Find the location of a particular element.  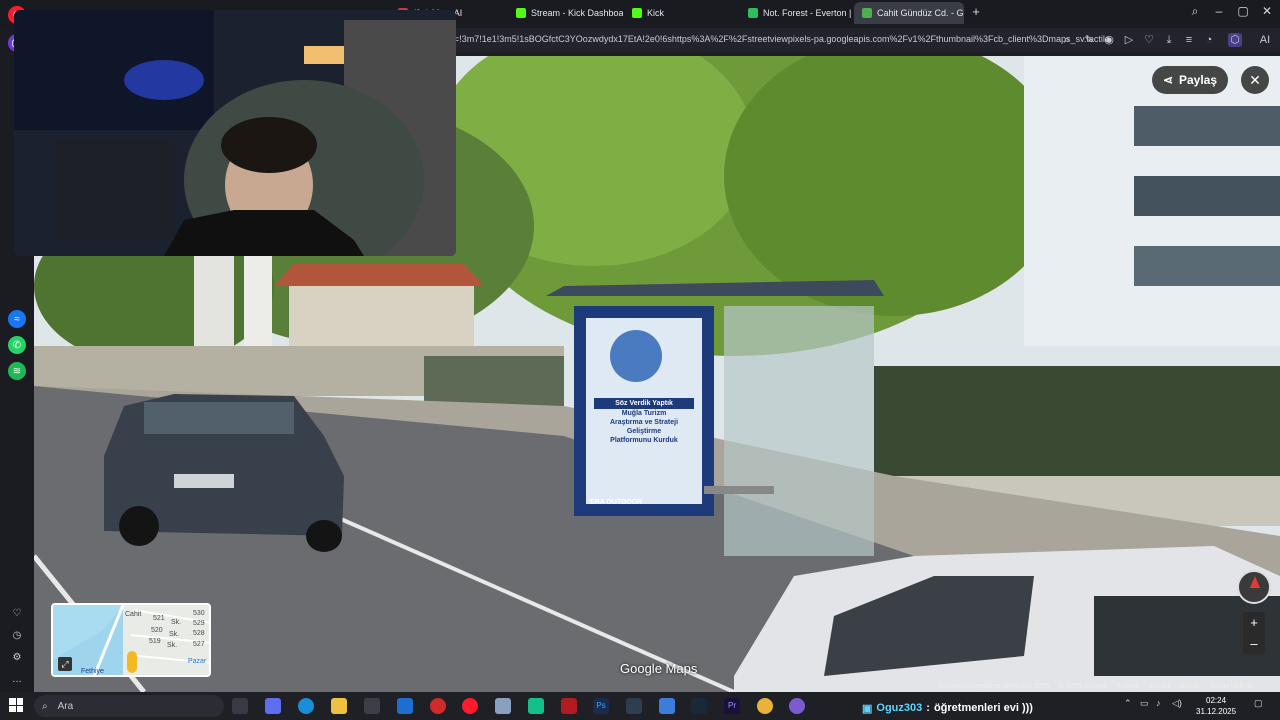

chat-badge-icon: ▣ is located at coordinates (867, 709).